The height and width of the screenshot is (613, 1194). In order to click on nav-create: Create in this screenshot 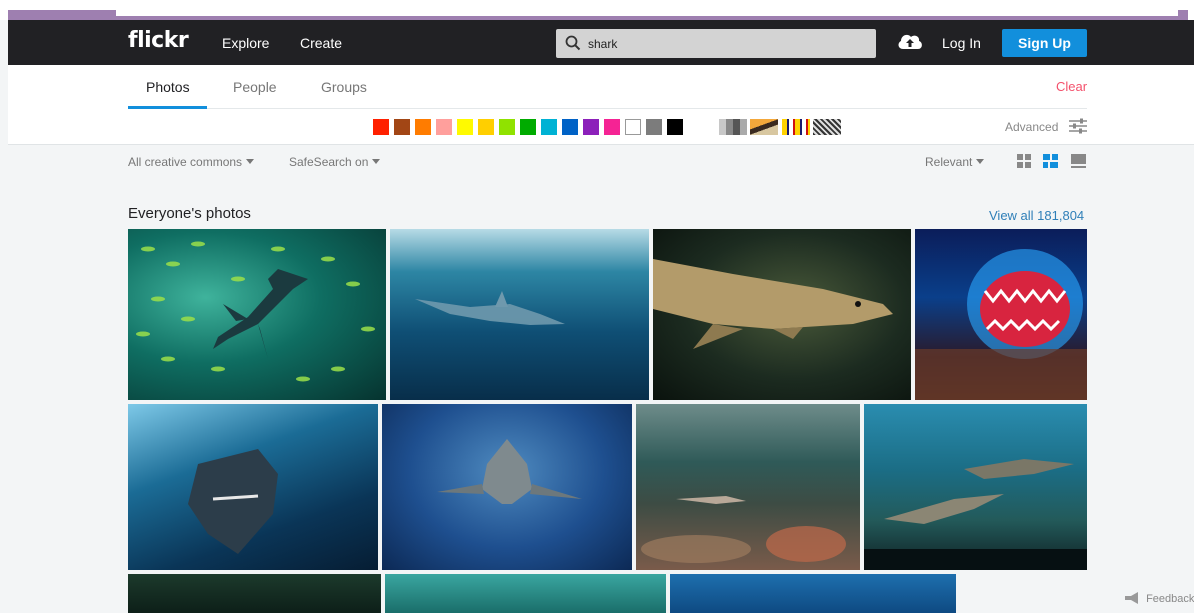, I will do `click(321, 43)`.